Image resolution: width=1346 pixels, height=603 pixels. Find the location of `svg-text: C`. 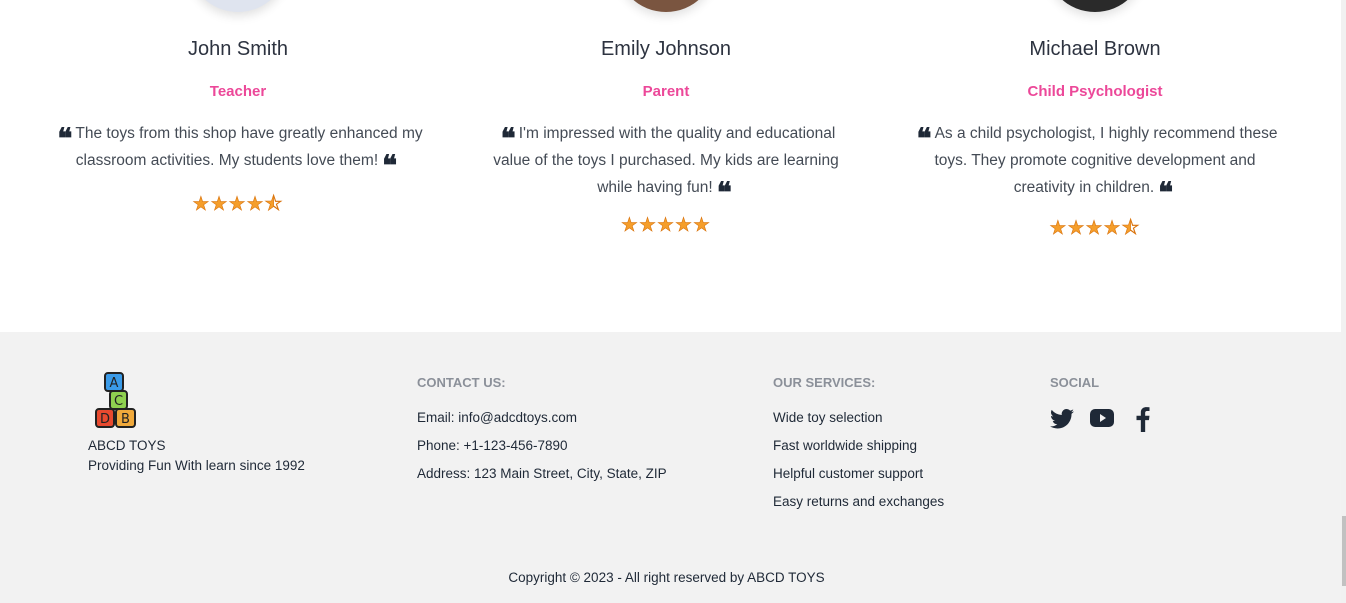

svg-text: C is located at coordinates (118, 401).